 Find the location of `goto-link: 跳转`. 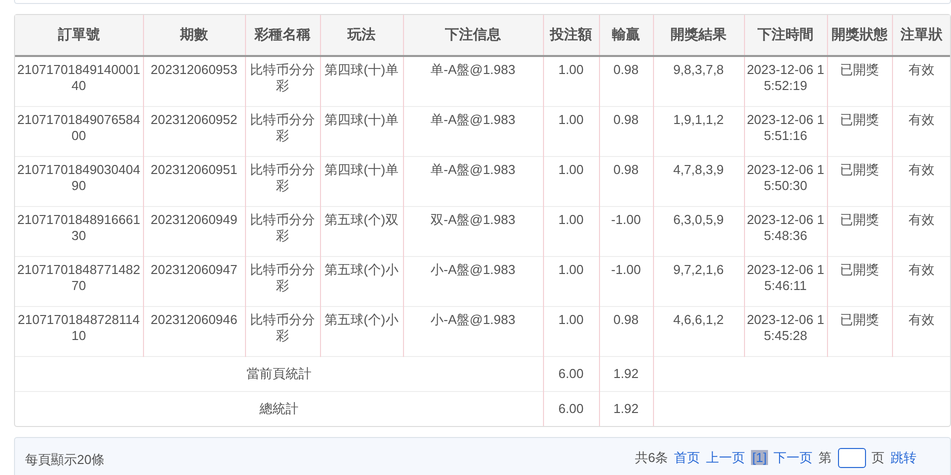

goto-link: 跳转 is located at coordinates (903, 457).